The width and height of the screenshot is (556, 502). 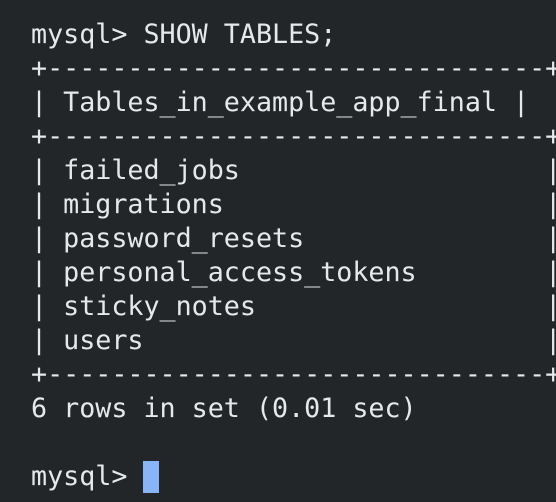 What do you see at coordinates (293, 238) in the screenshot?
I see `table-row: | password_resets |` at bounding box center [293, 238].